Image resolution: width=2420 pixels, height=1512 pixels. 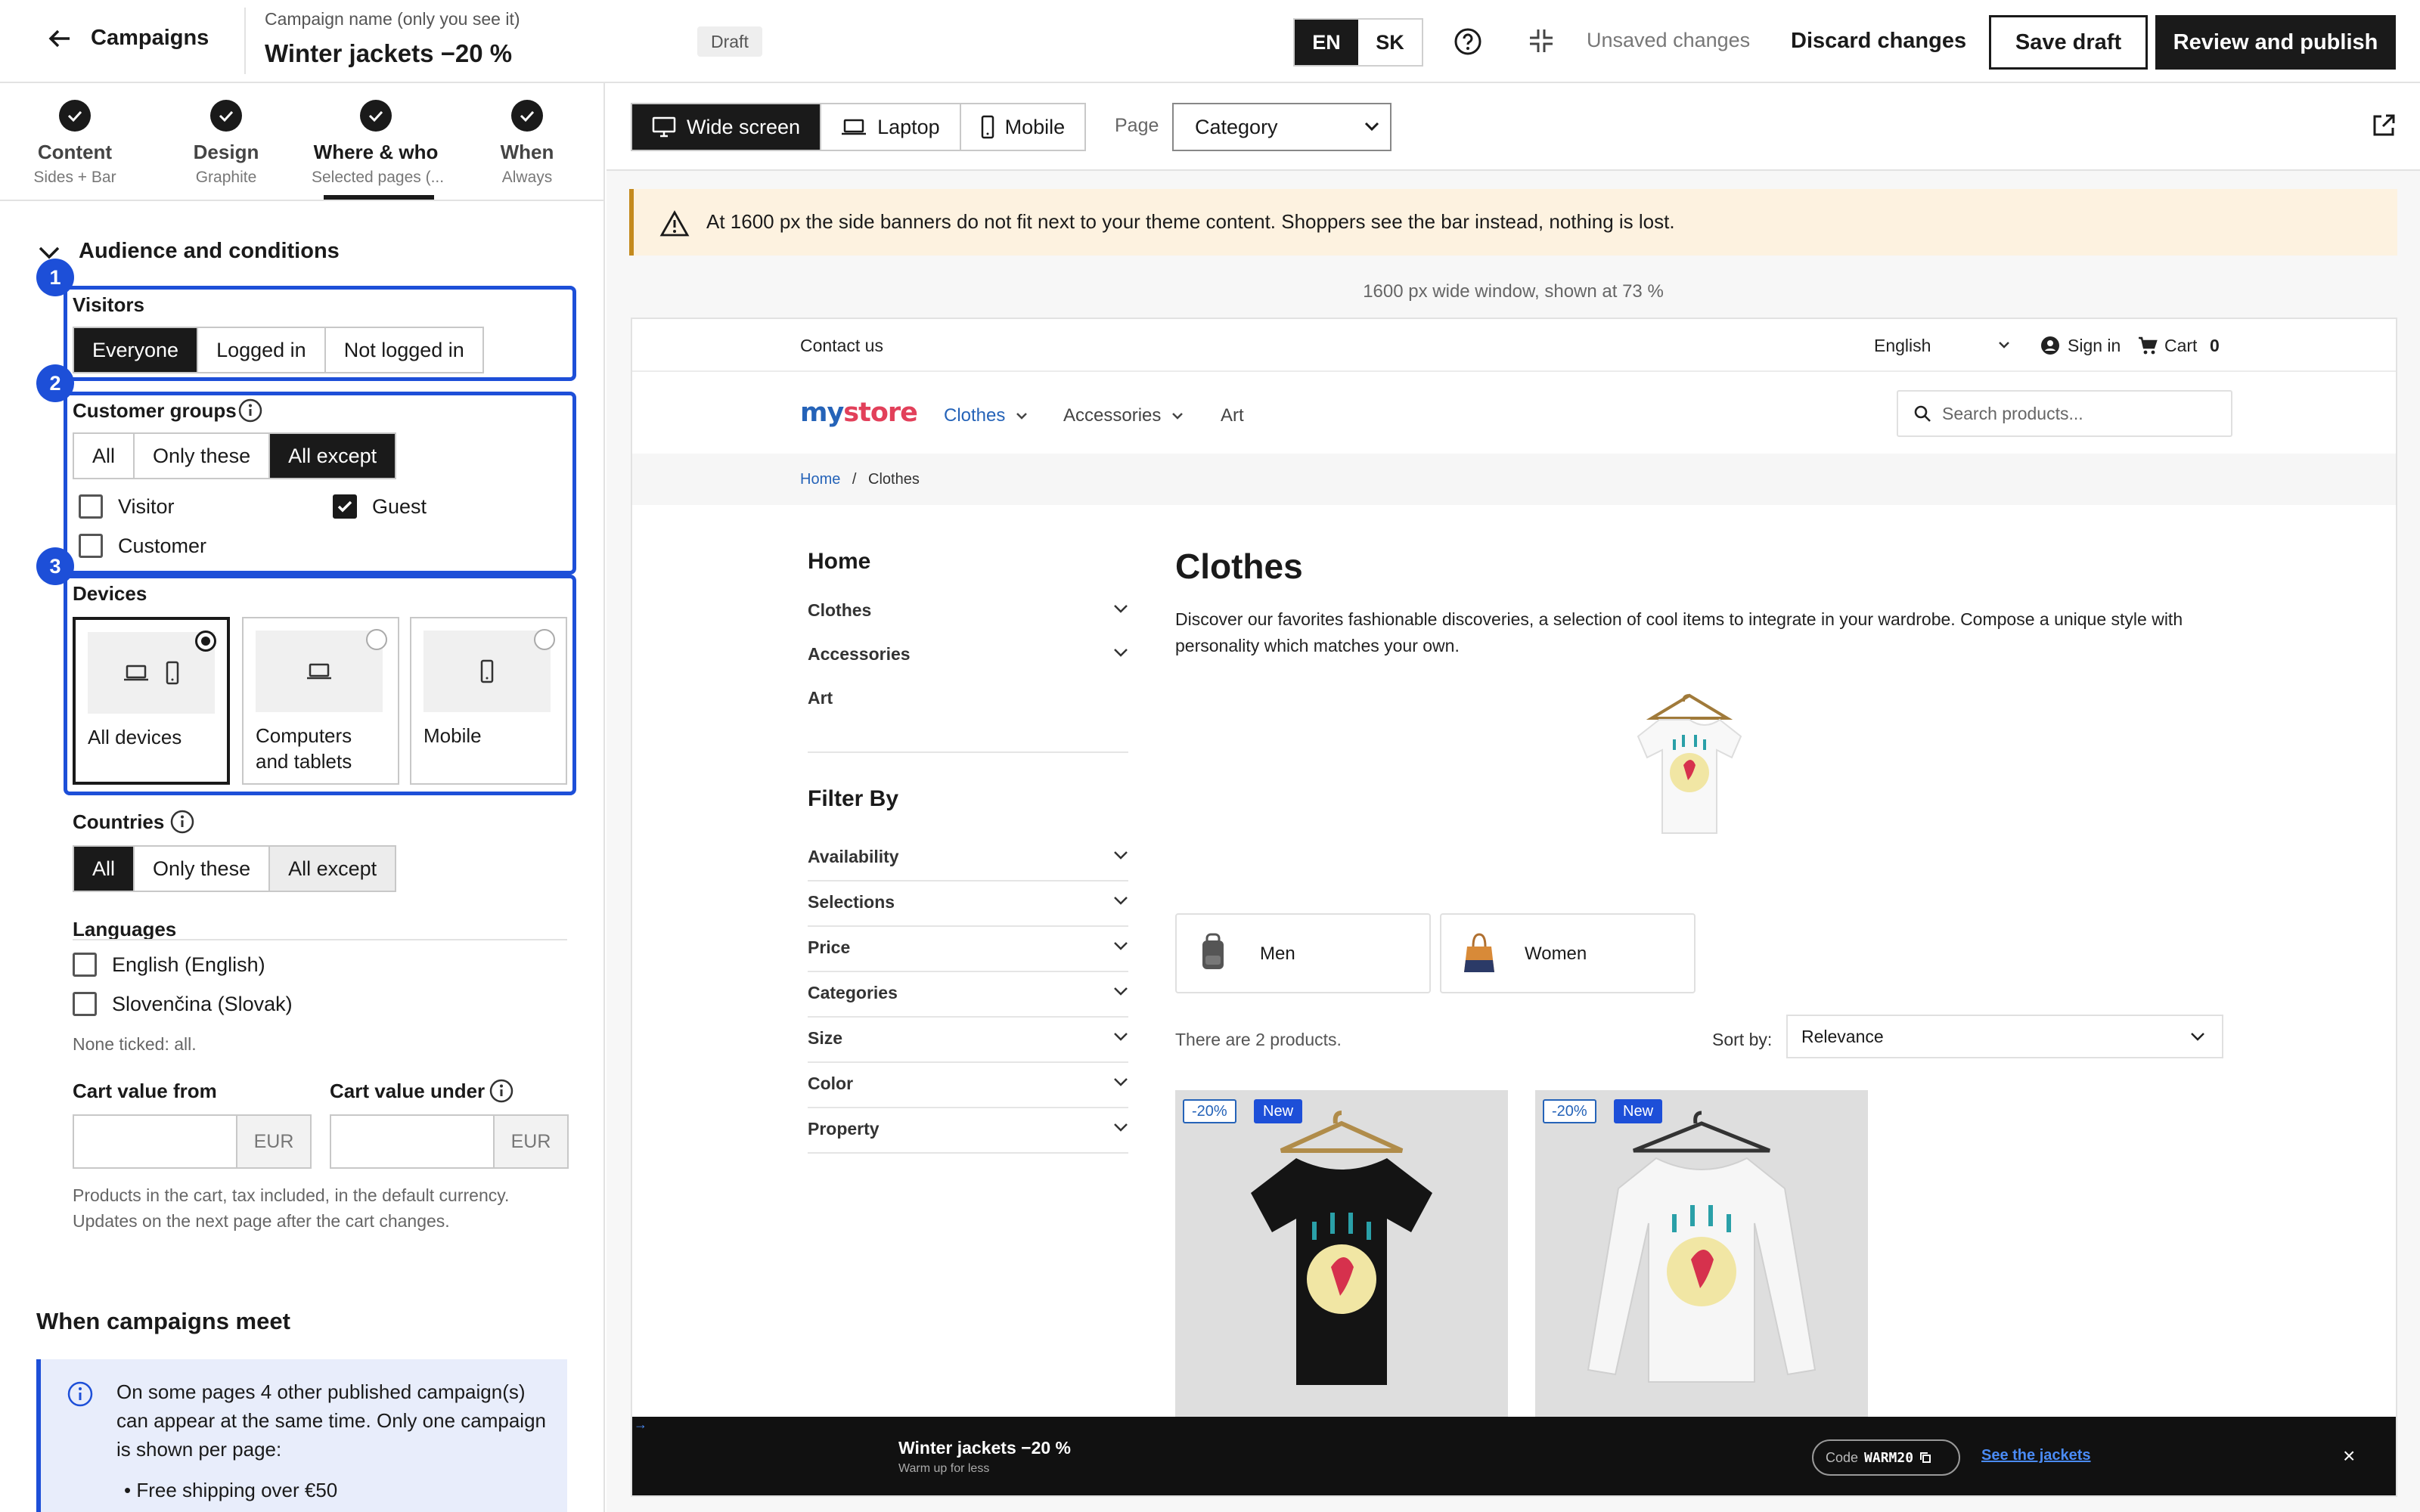 I want to click on cart-under-field, so click(x=412, y=1141).